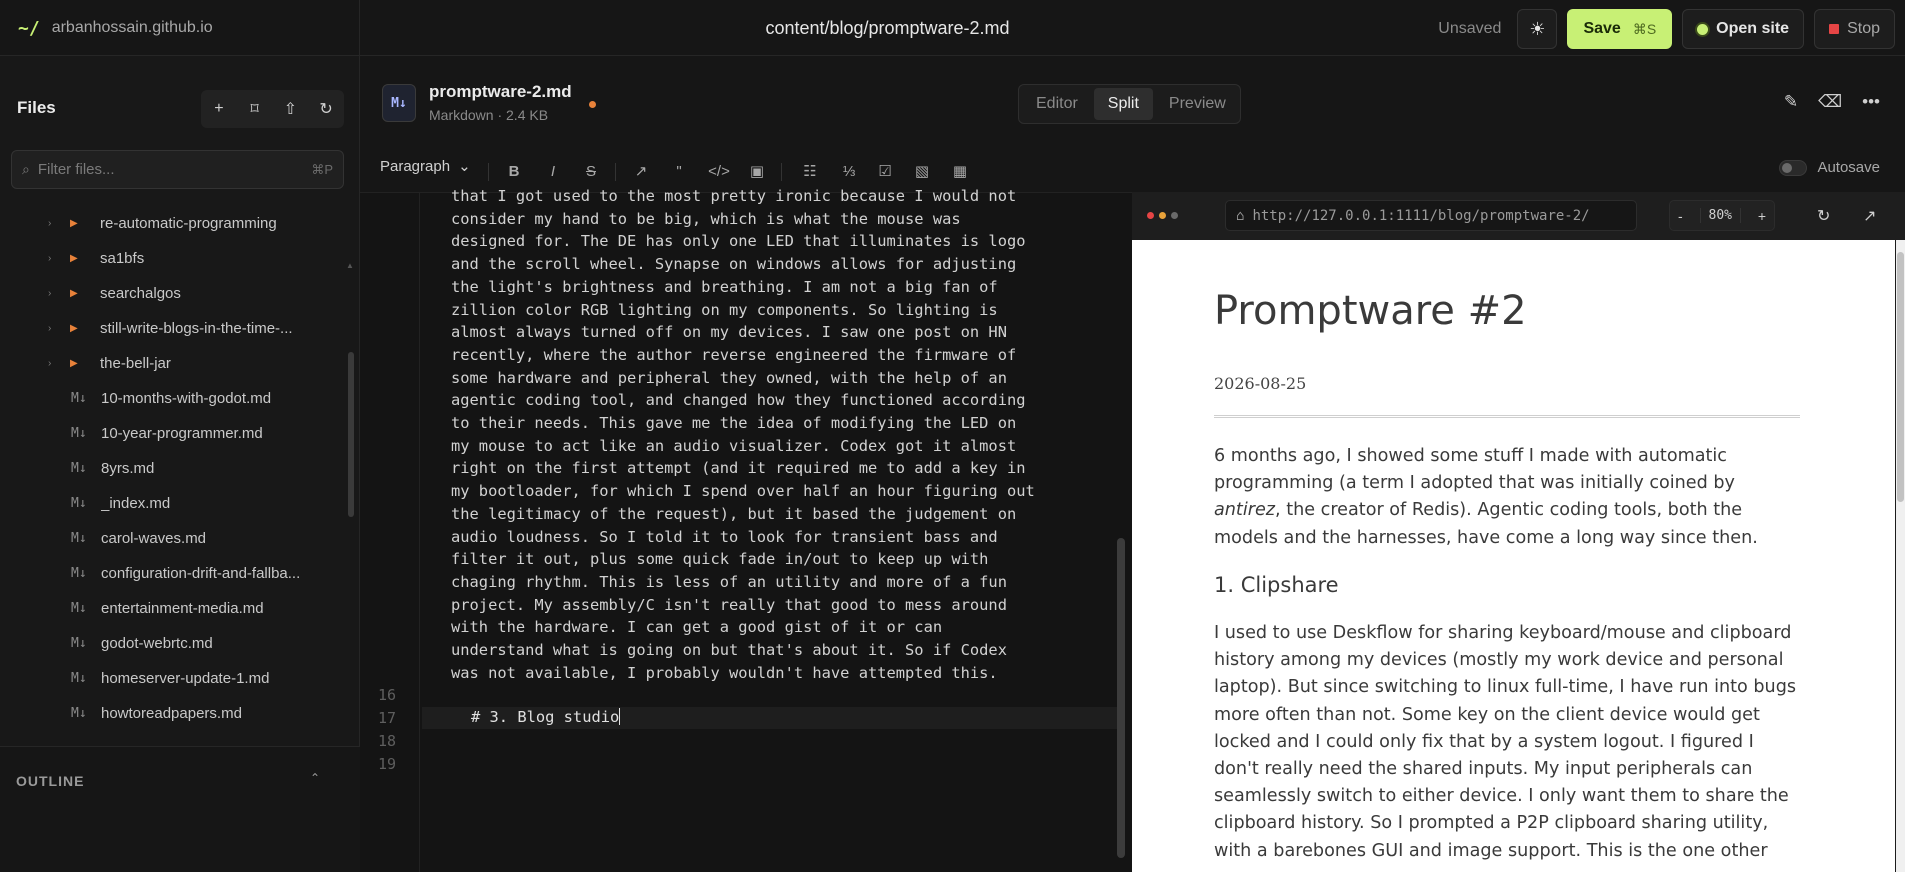  I want to click on theme-toggle-button: ☀, so click(1537, 29).